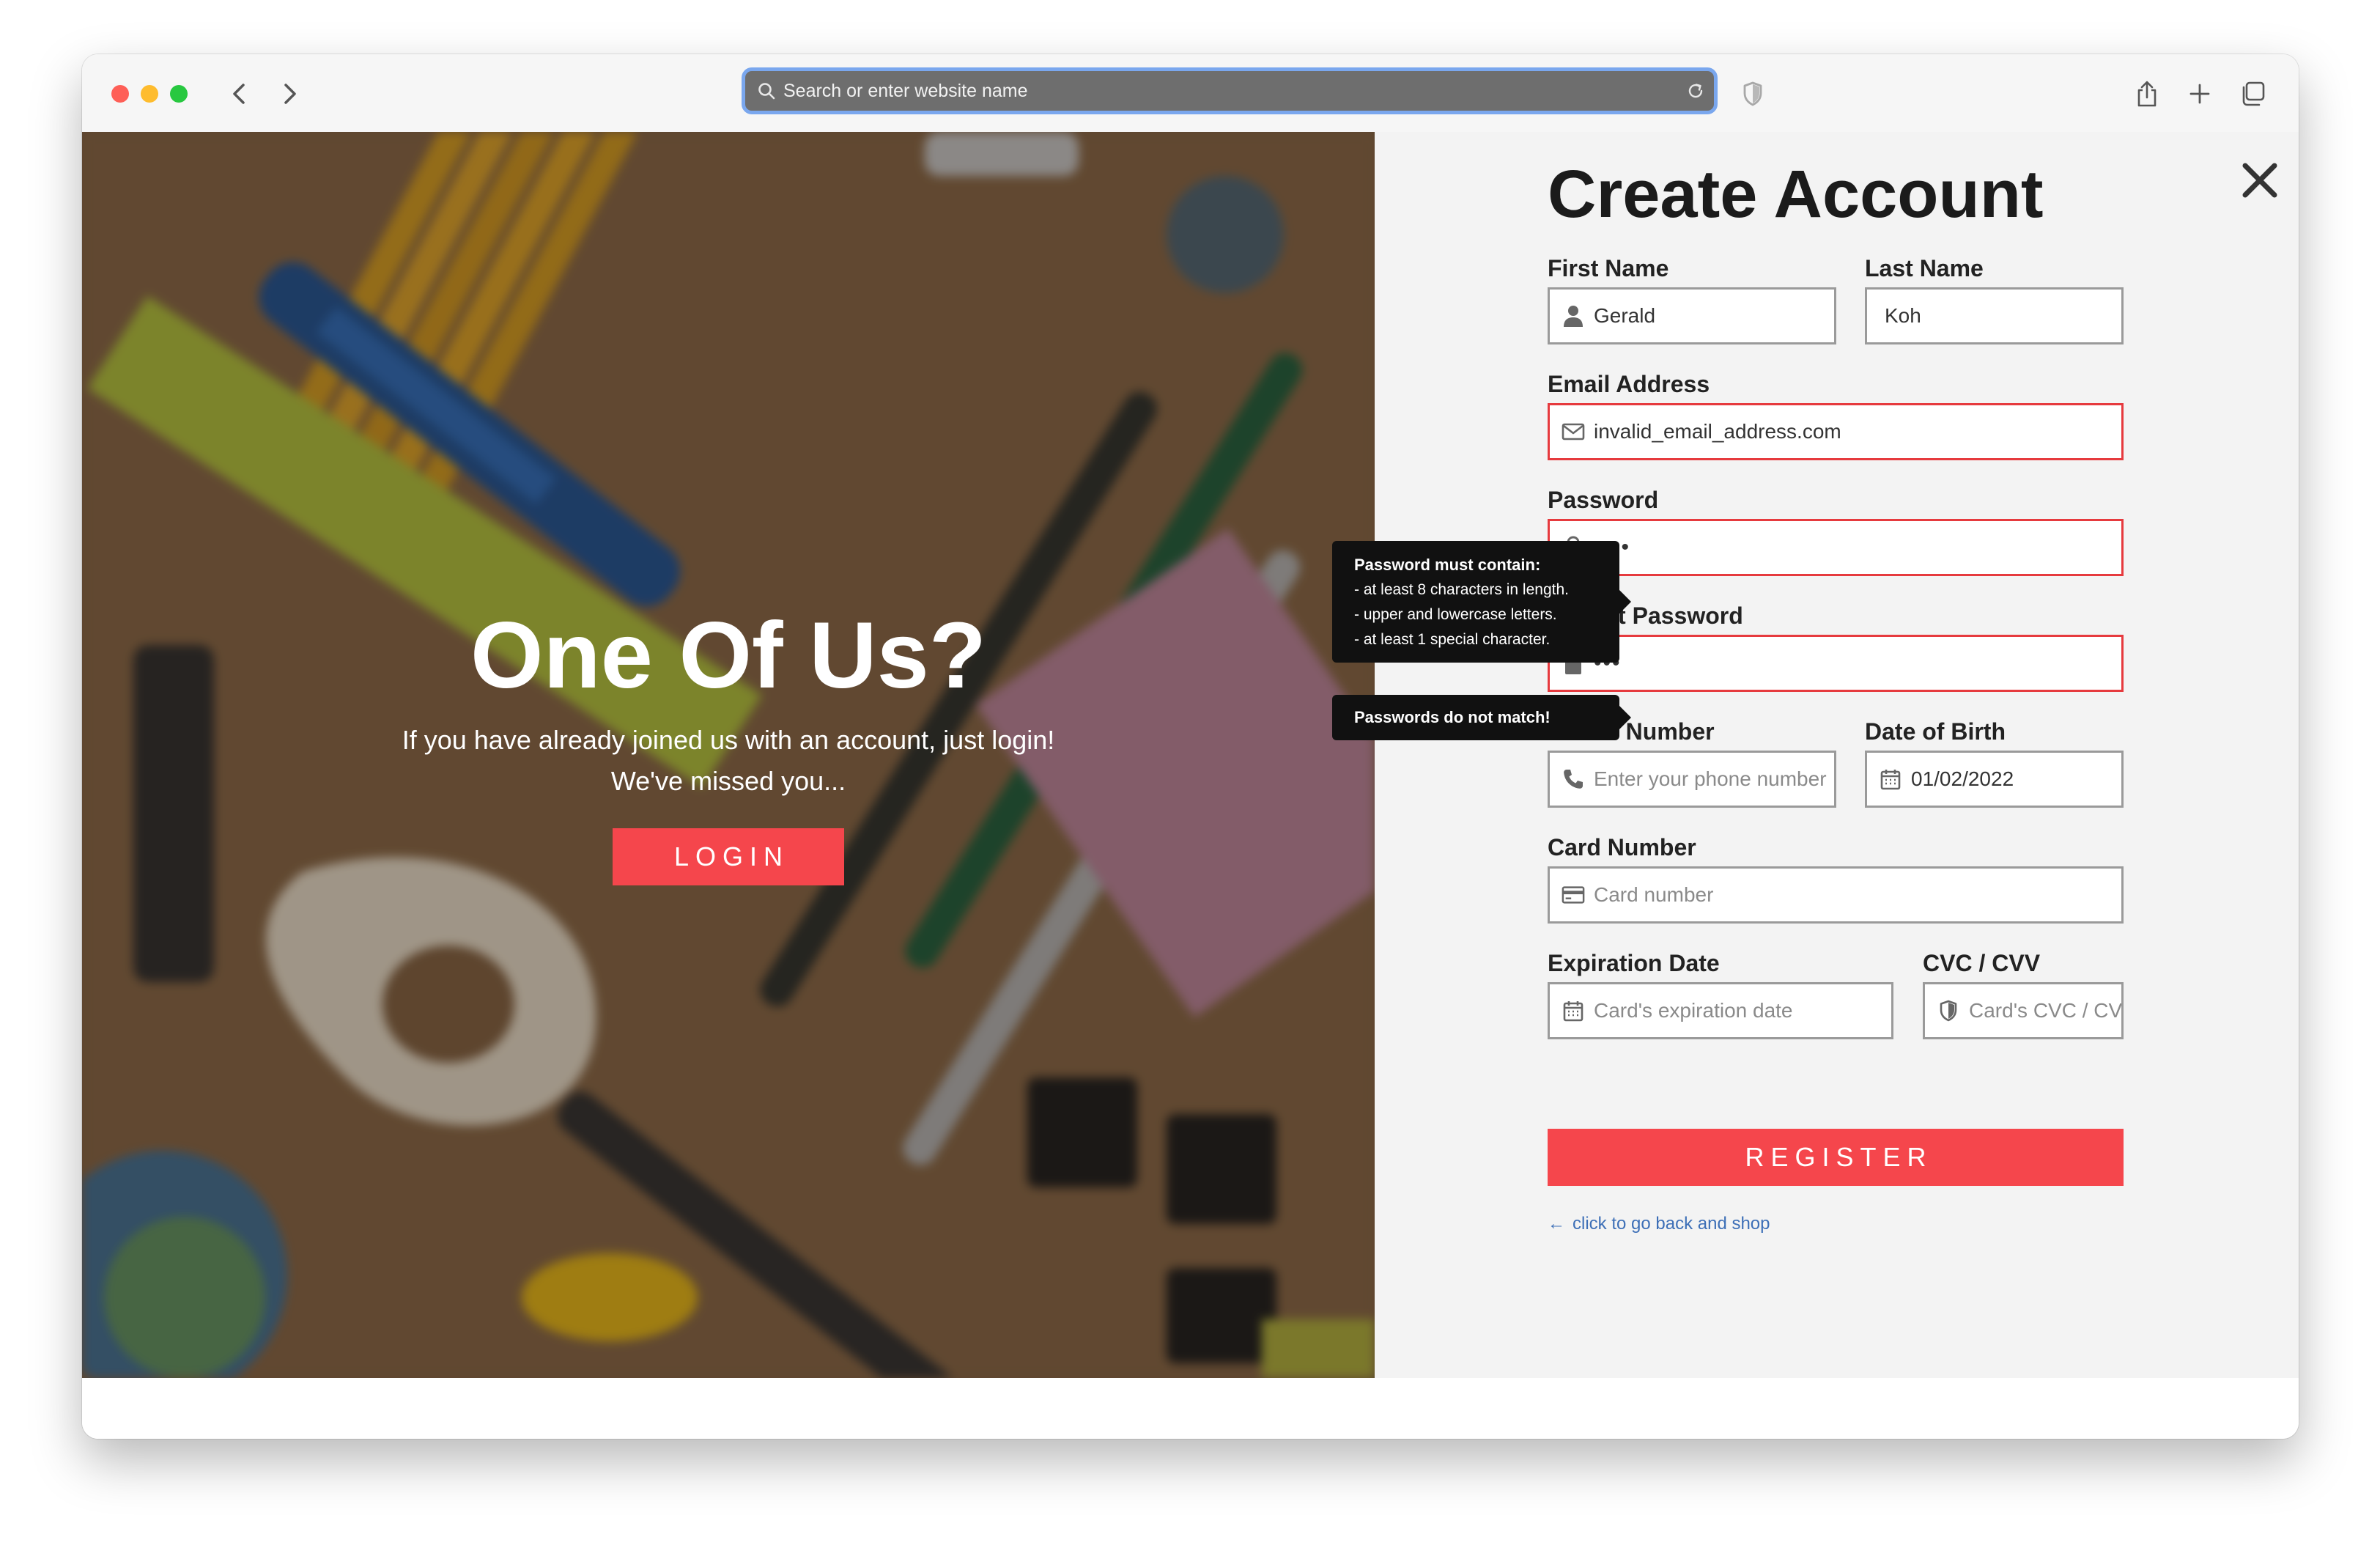 The width and height of the screenshot is (2380, 1548). Describe the element at coordinates (1935, 731) in the screenshot. I see `dob-label: Date of Birth` at that location.